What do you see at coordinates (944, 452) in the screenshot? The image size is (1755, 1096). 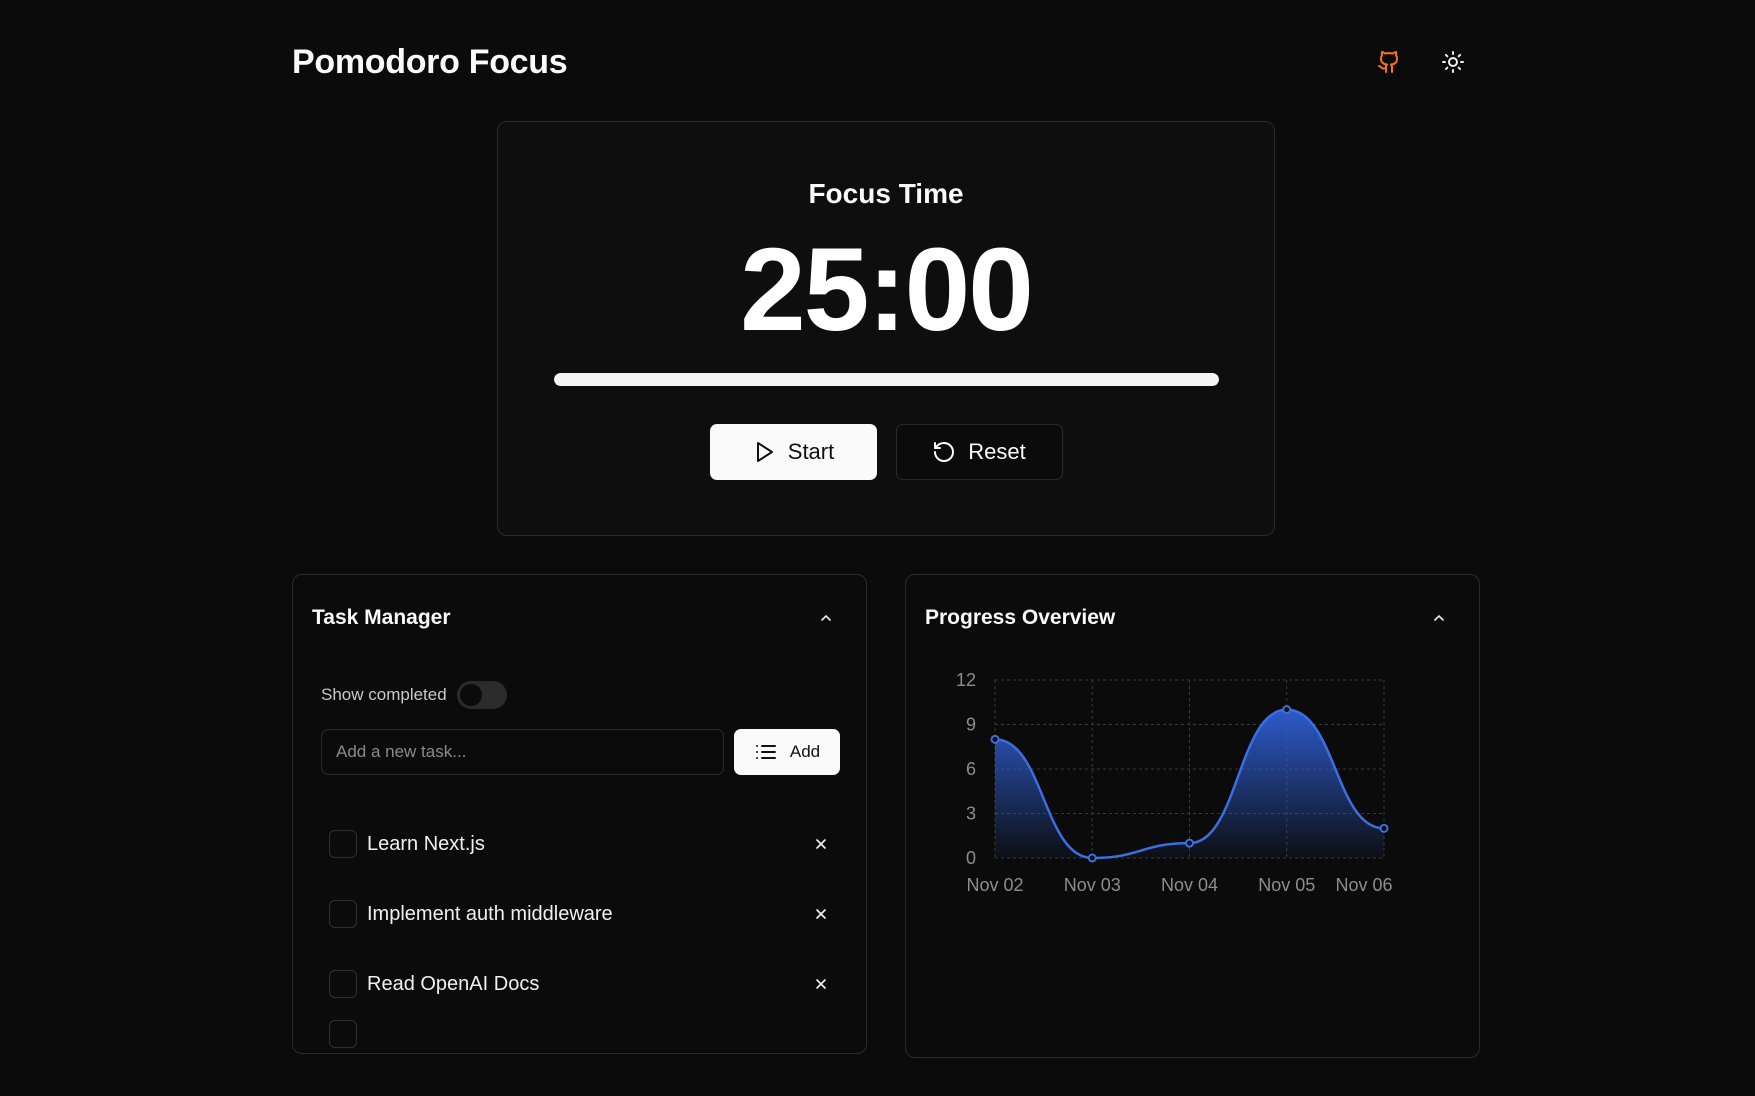 I see `rotate-ccw-icon` at bounding box center [944, 452].